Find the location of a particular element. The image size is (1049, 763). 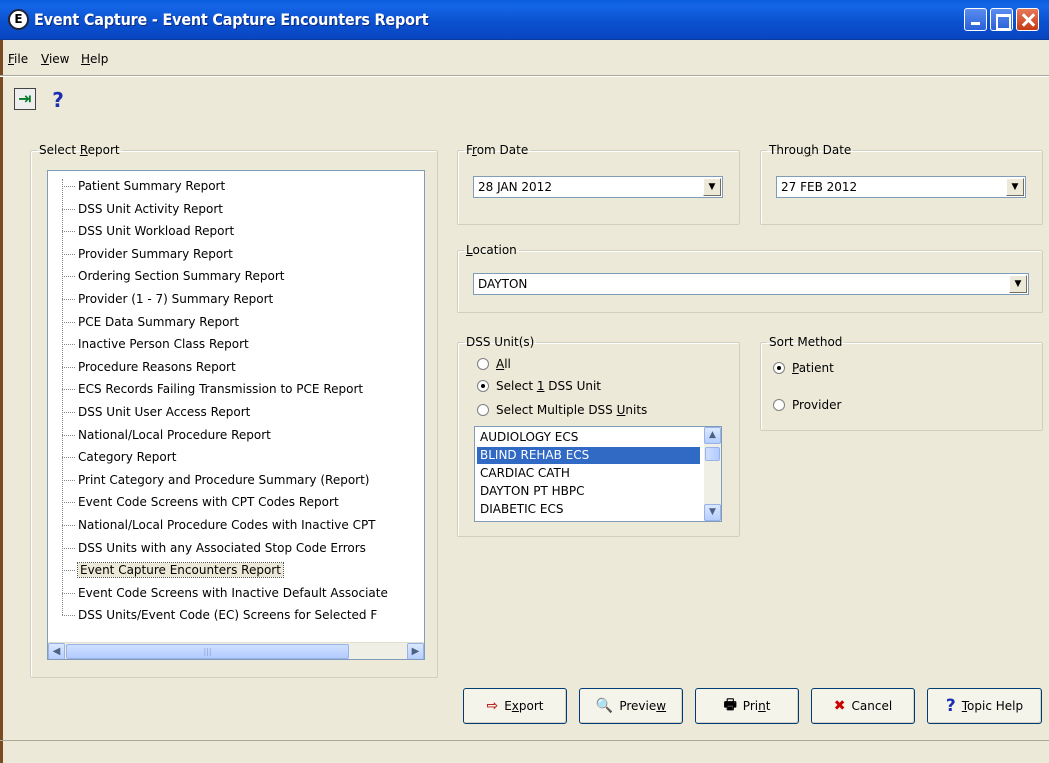

menu-help: Help is located at coordinates (94, 59).